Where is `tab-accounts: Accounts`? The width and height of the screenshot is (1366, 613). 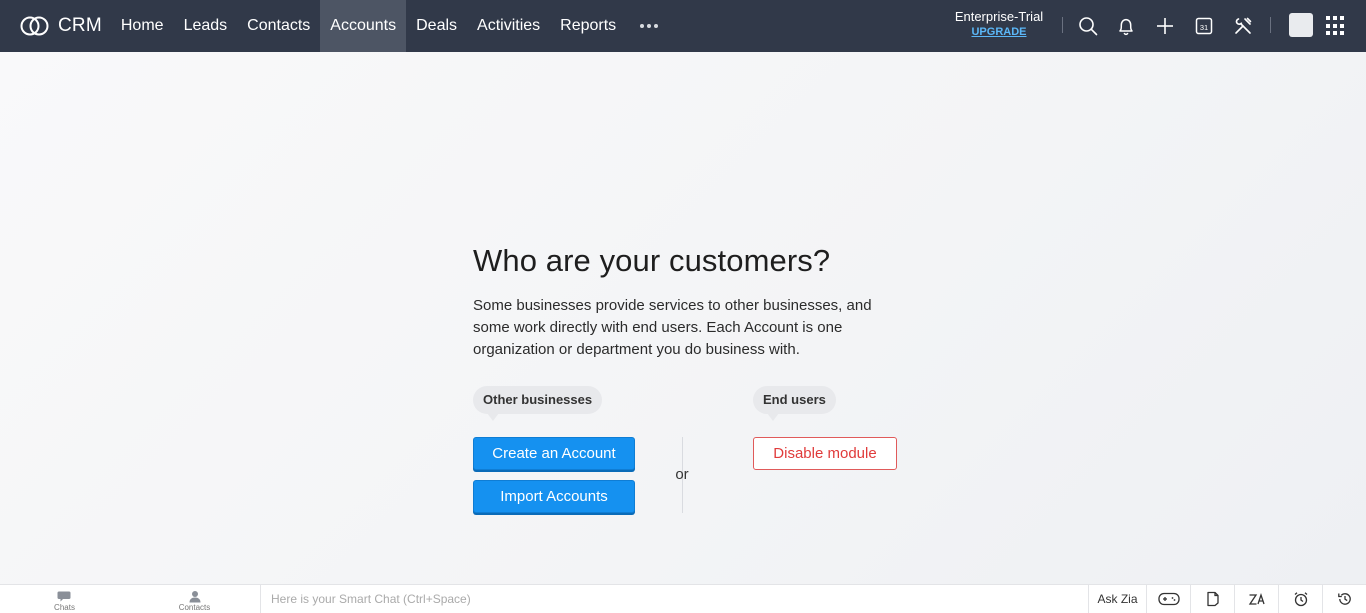 tab-accounts: Accounts is located at coordinates (363, 26).